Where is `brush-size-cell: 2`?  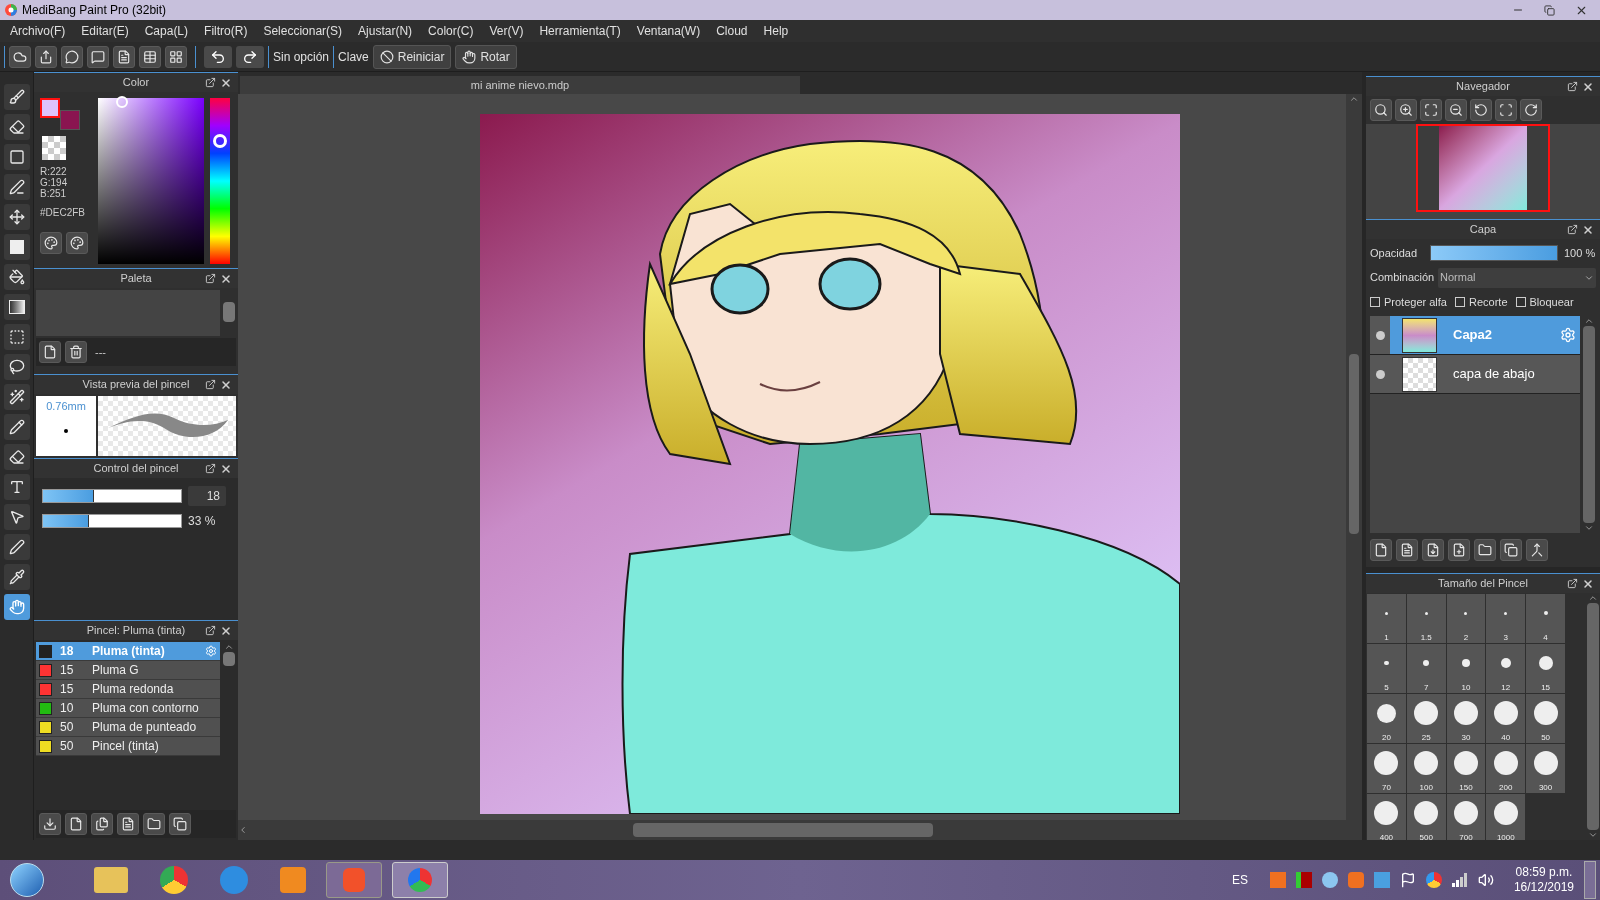 brush-size-cell: 2 is located at coordinates (1466, 618).